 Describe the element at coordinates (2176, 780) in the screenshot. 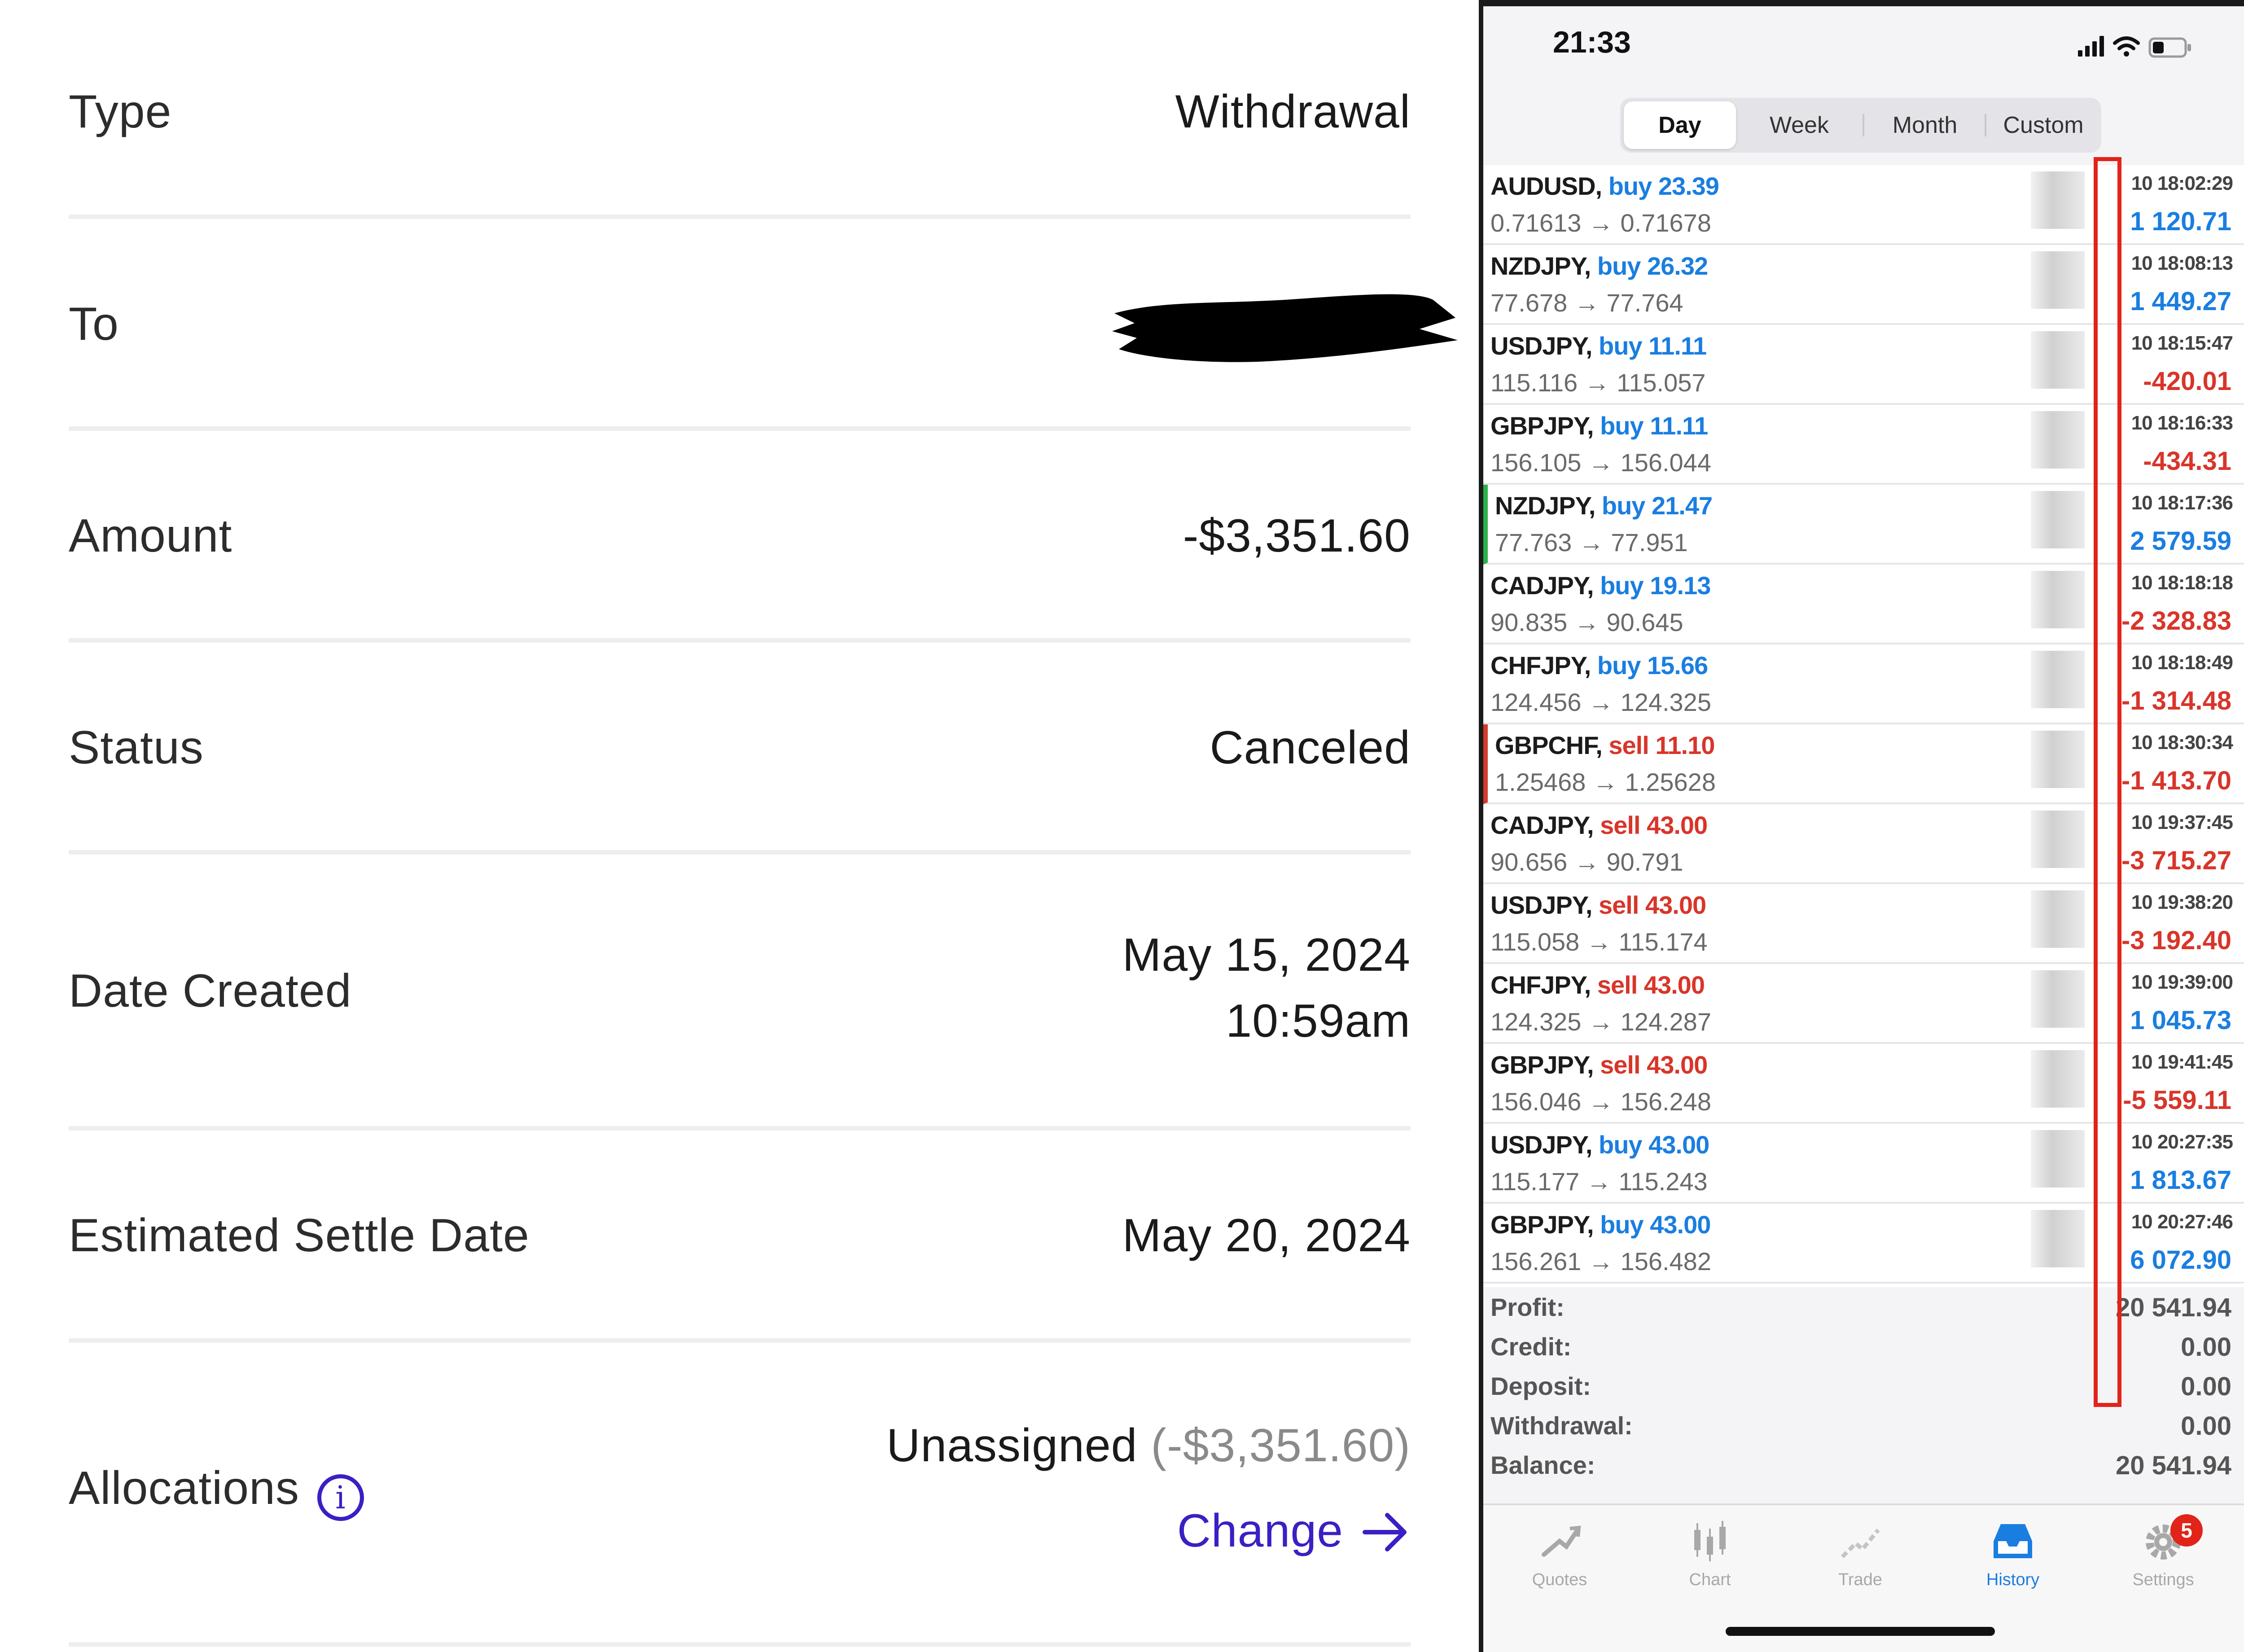

I see `trade-profit: -1 413.70` at that location.